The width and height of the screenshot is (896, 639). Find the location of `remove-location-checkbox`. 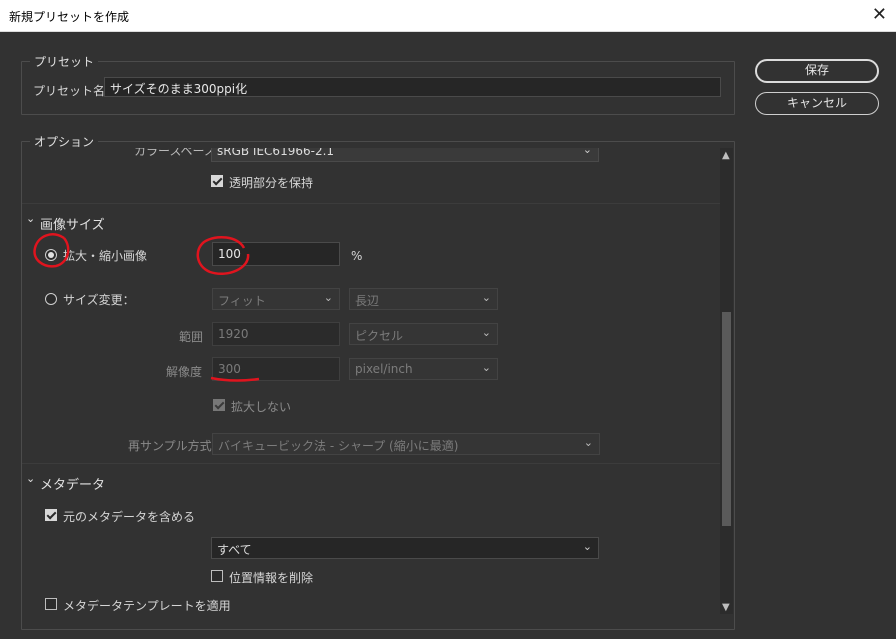

remove-location-checkbox is located at coordinates (217, 576).